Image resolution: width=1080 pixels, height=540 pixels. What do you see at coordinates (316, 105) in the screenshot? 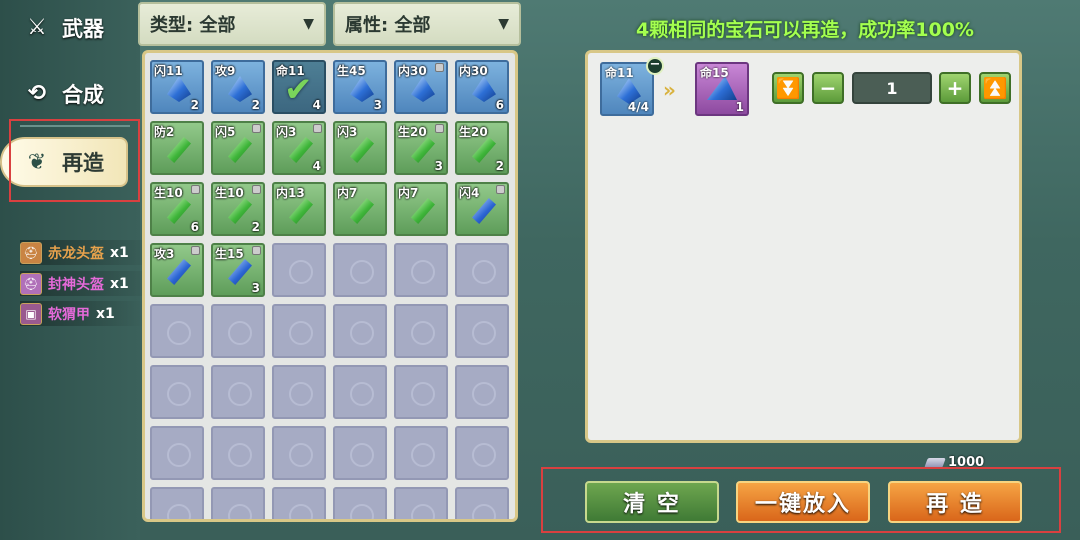
I see `gem-count: 4` at bounding box center [316, 105].